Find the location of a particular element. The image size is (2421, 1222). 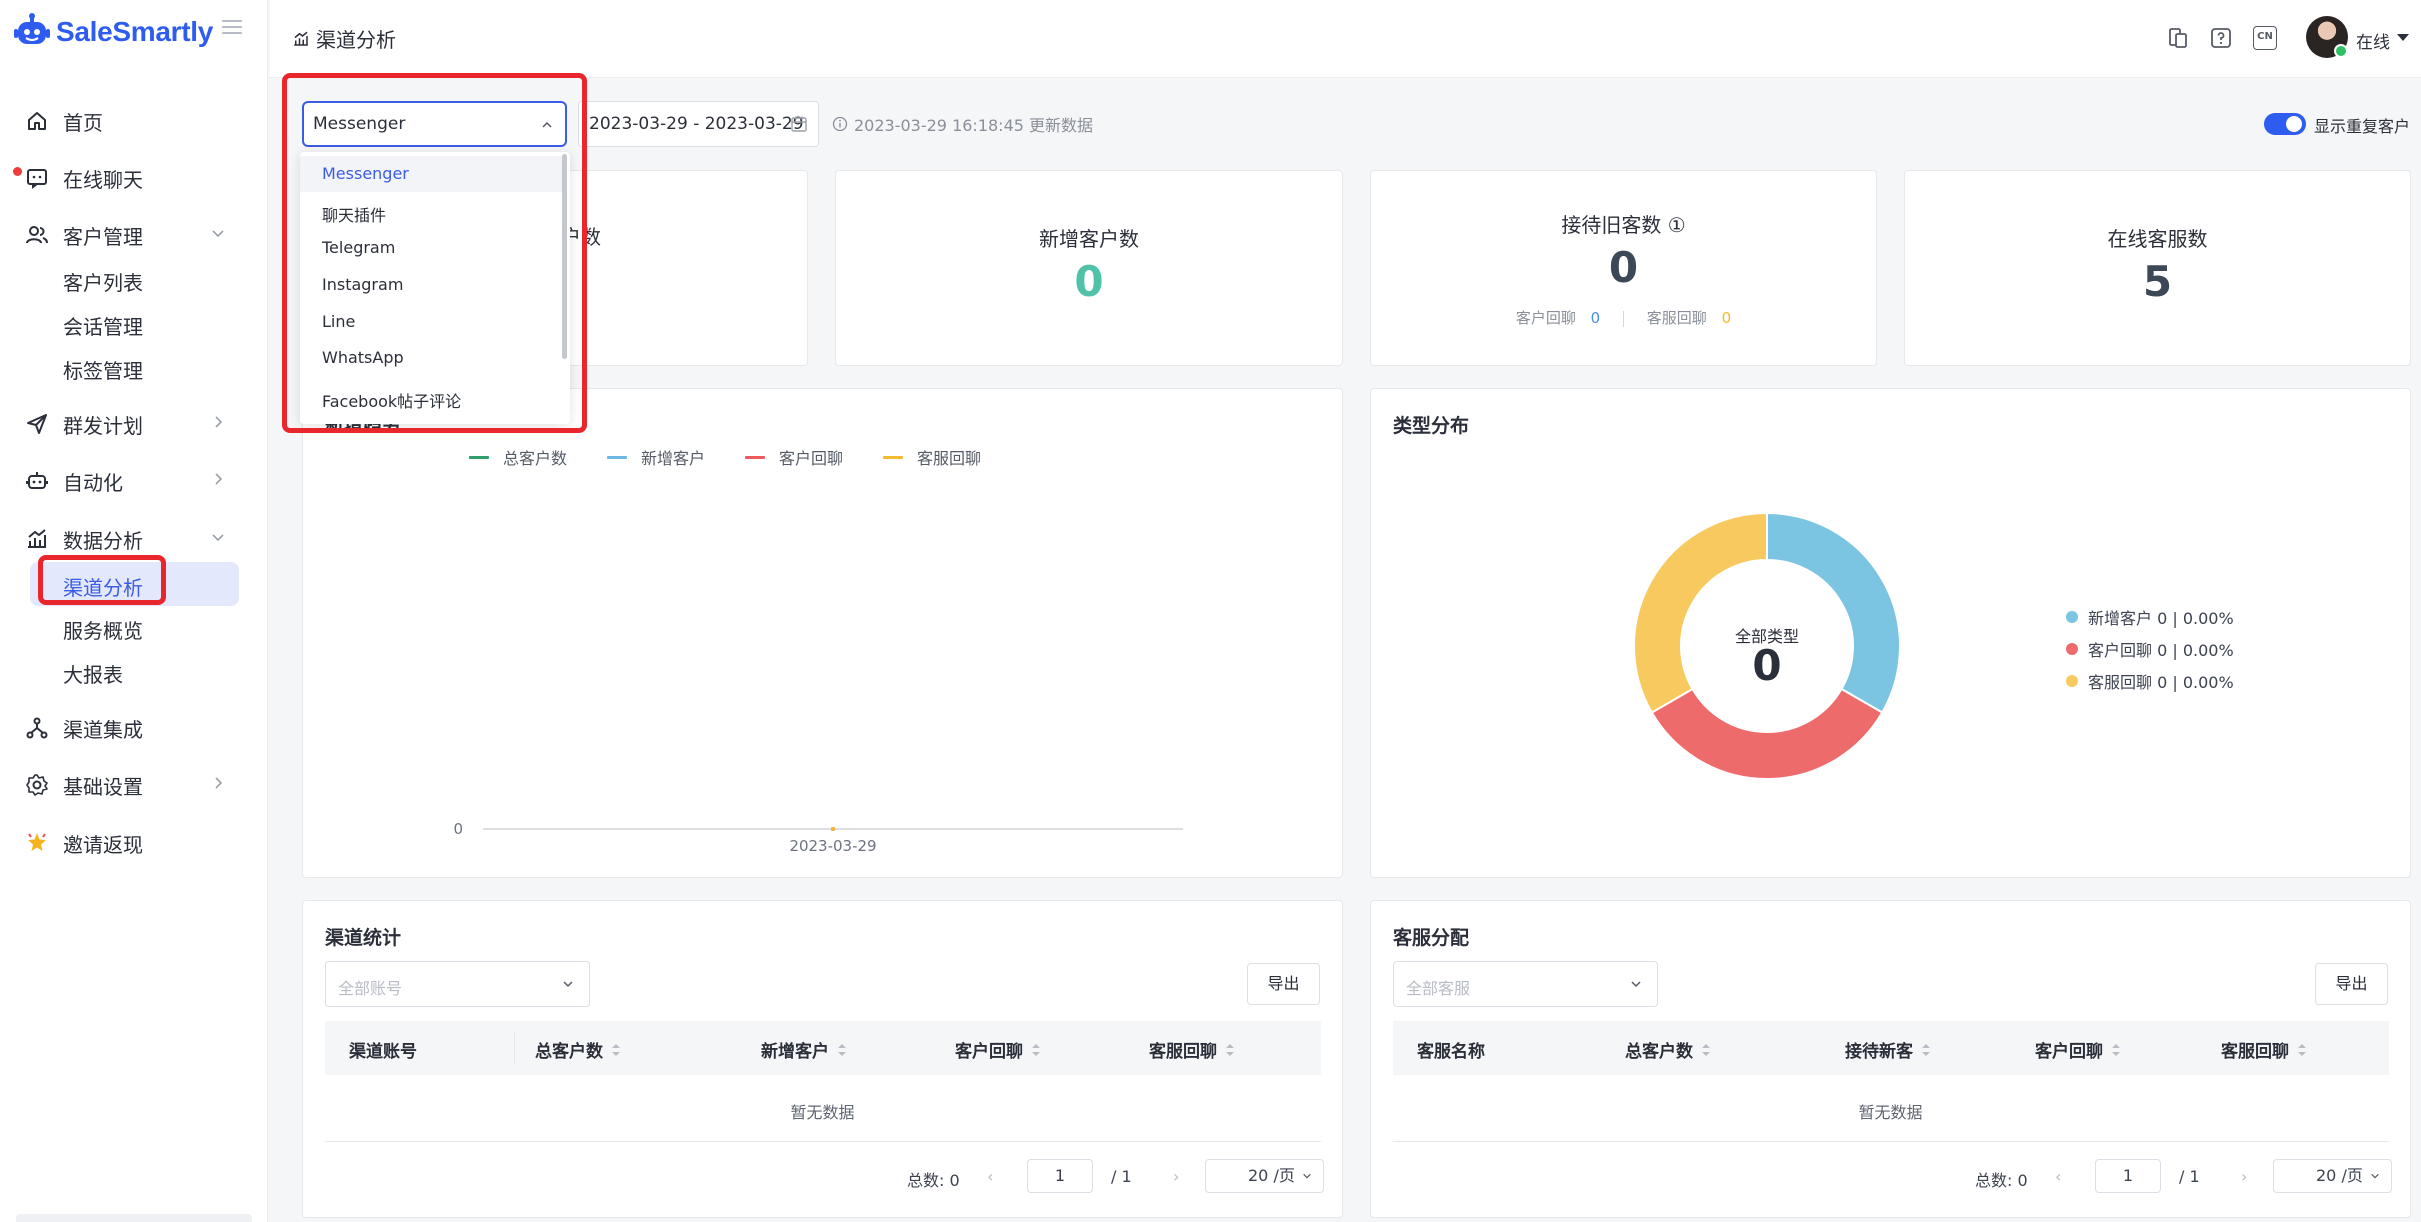

send-icon is located at coordinates (37, 424).